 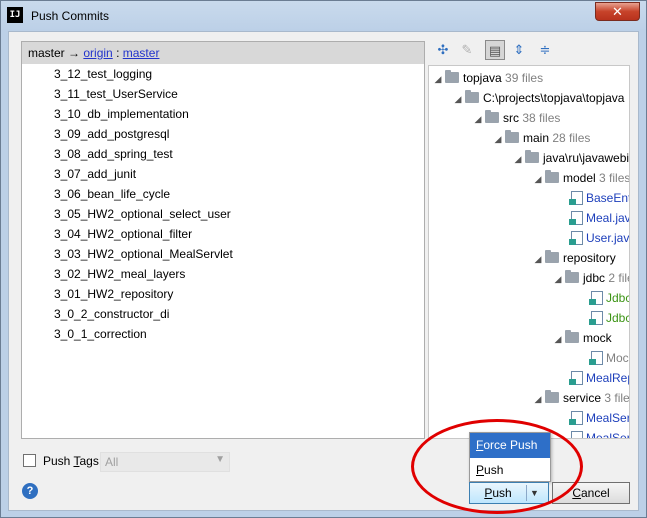 I want to click on commit-item: 3_06_bean_life_cycle, so click(x=223, y=194).